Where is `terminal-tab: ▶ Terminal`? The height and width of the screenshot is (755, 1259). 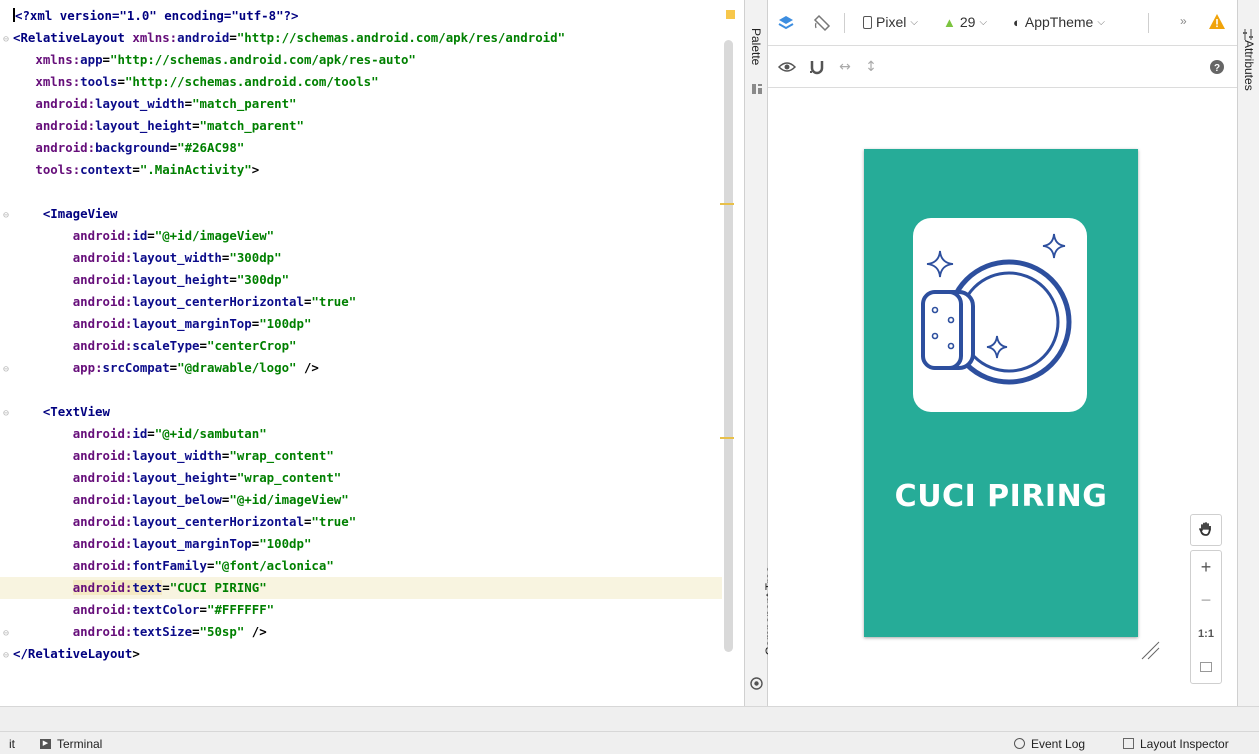
terminal-tab: ▶ Terminal is located at coordinates (71, 743).